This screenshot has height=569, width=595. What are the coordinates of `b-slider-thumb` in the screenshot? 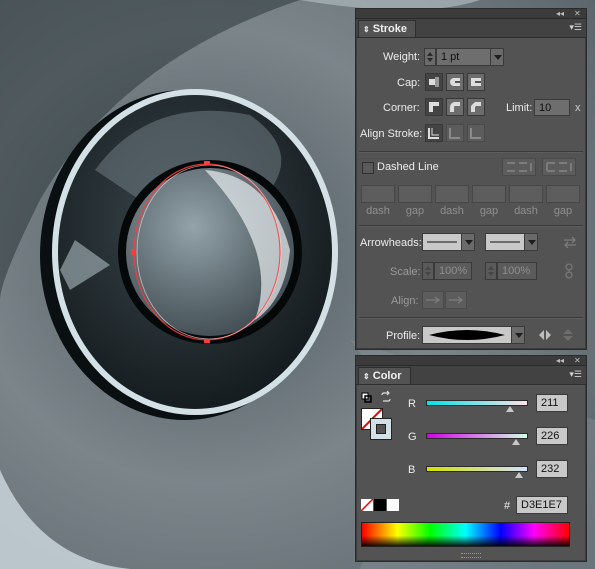 It's located at (518, 475).